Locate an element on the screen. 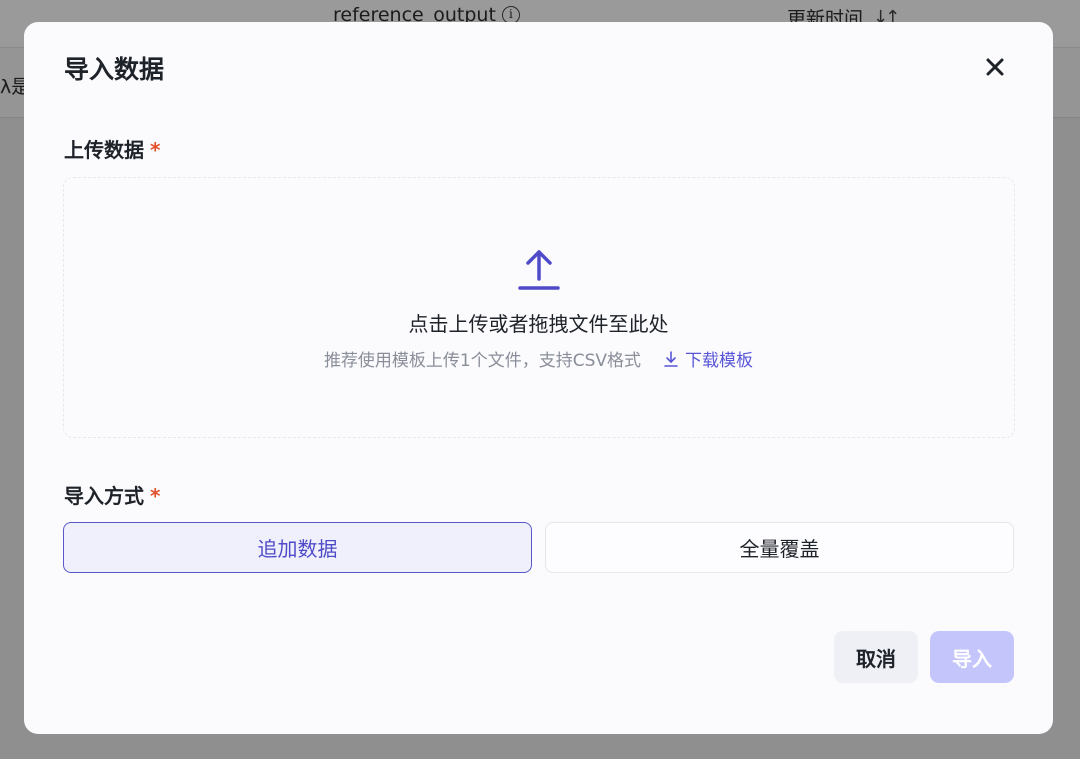  dialog-title: 导入数据 is located at coordinates (114, 69).